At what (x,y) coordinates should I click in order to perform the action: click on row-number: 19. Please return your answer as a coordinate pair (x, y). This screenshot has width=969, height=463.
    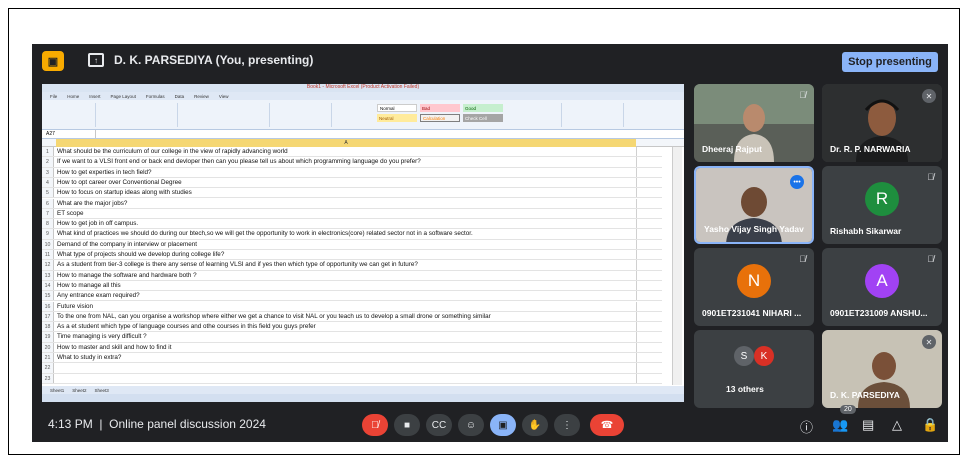
    Looking at the image, I should click on (48, 337).